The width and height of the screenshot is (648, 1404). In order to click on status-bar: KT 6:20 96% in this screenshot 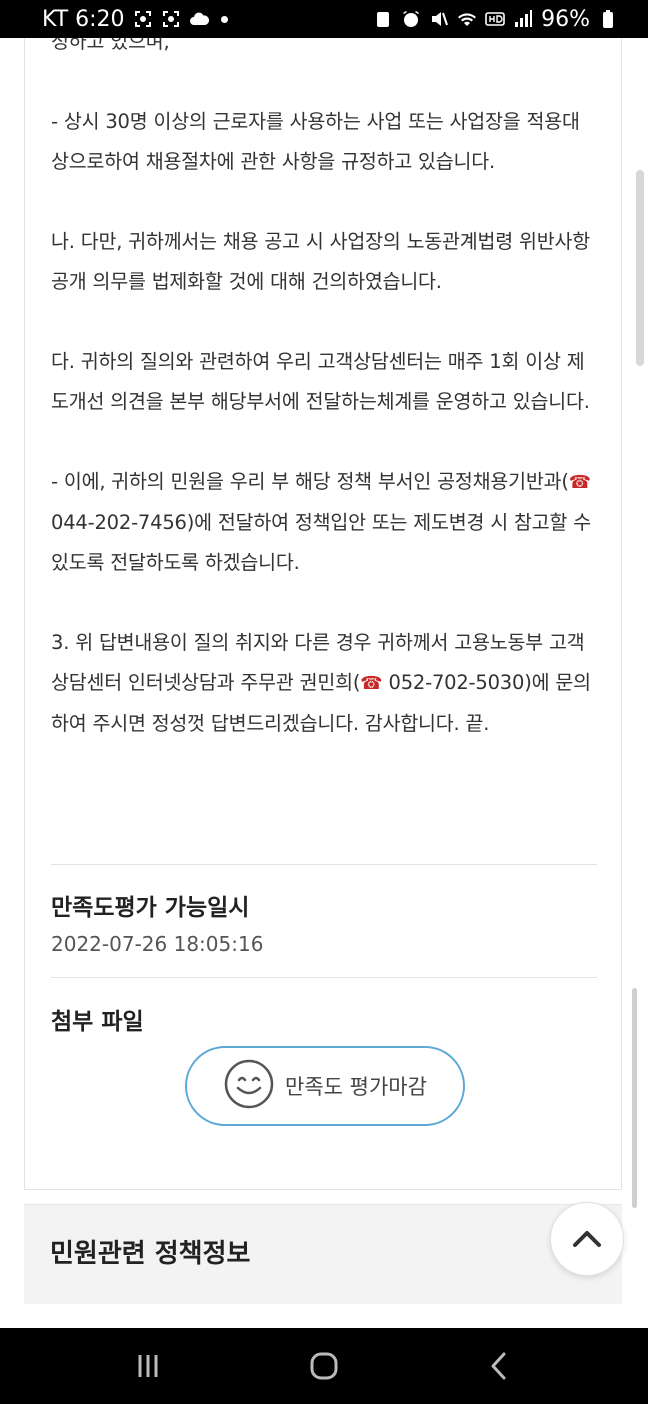, I will do `click(324, 19)`.